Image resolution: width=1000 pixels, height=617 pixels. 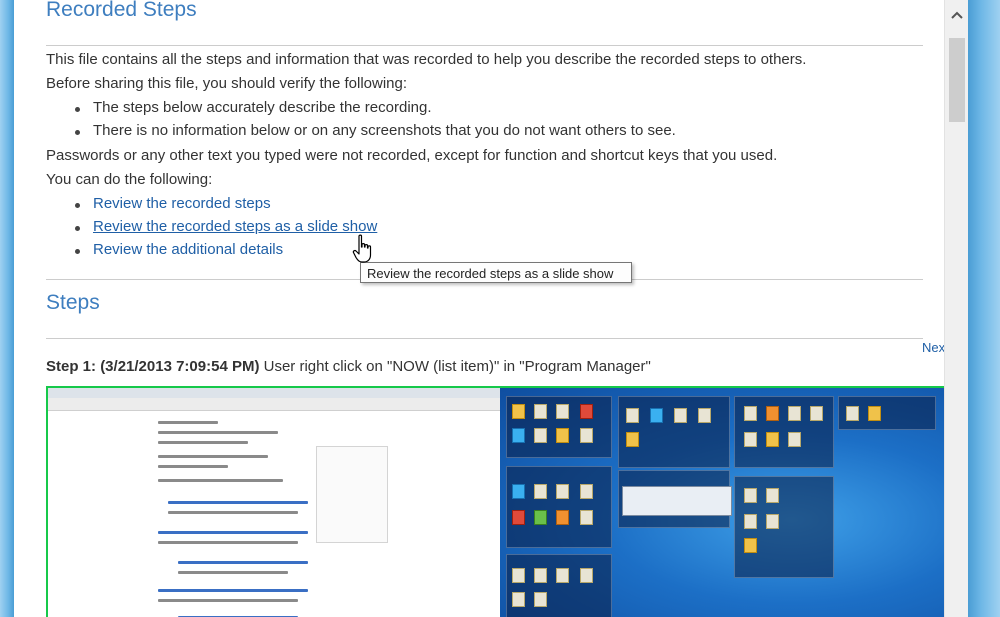 I want to click on recorded-steps-heading: Recorded Steps, so click(x=121, y=10).